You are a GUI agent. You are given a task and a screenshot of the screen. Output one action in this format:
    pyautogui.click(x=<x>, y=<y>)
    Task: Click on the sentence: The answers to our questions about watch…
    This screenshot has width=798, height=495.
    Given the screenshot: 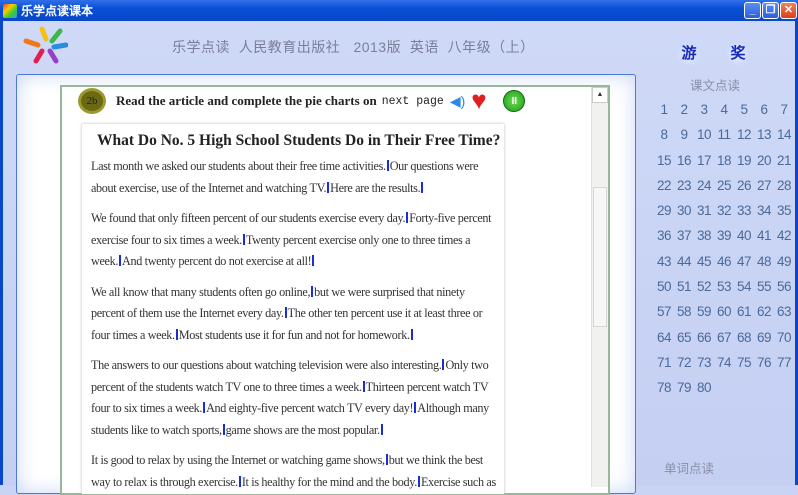 What is the action you would take?
    pyautogui.click(x=266, y=365)
    